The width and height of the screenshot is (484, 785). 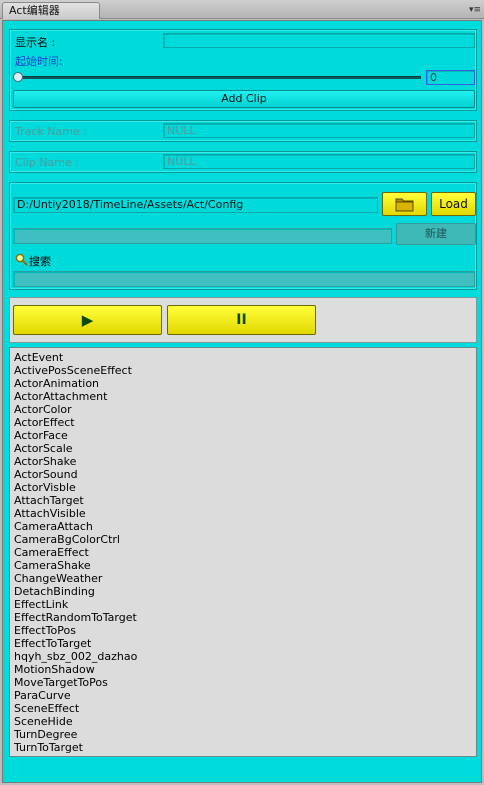 What do you see at coordinates (41, 604) in the screenshot?
I see `action-list-item: EffectLink` at bounding box center [41, 604].